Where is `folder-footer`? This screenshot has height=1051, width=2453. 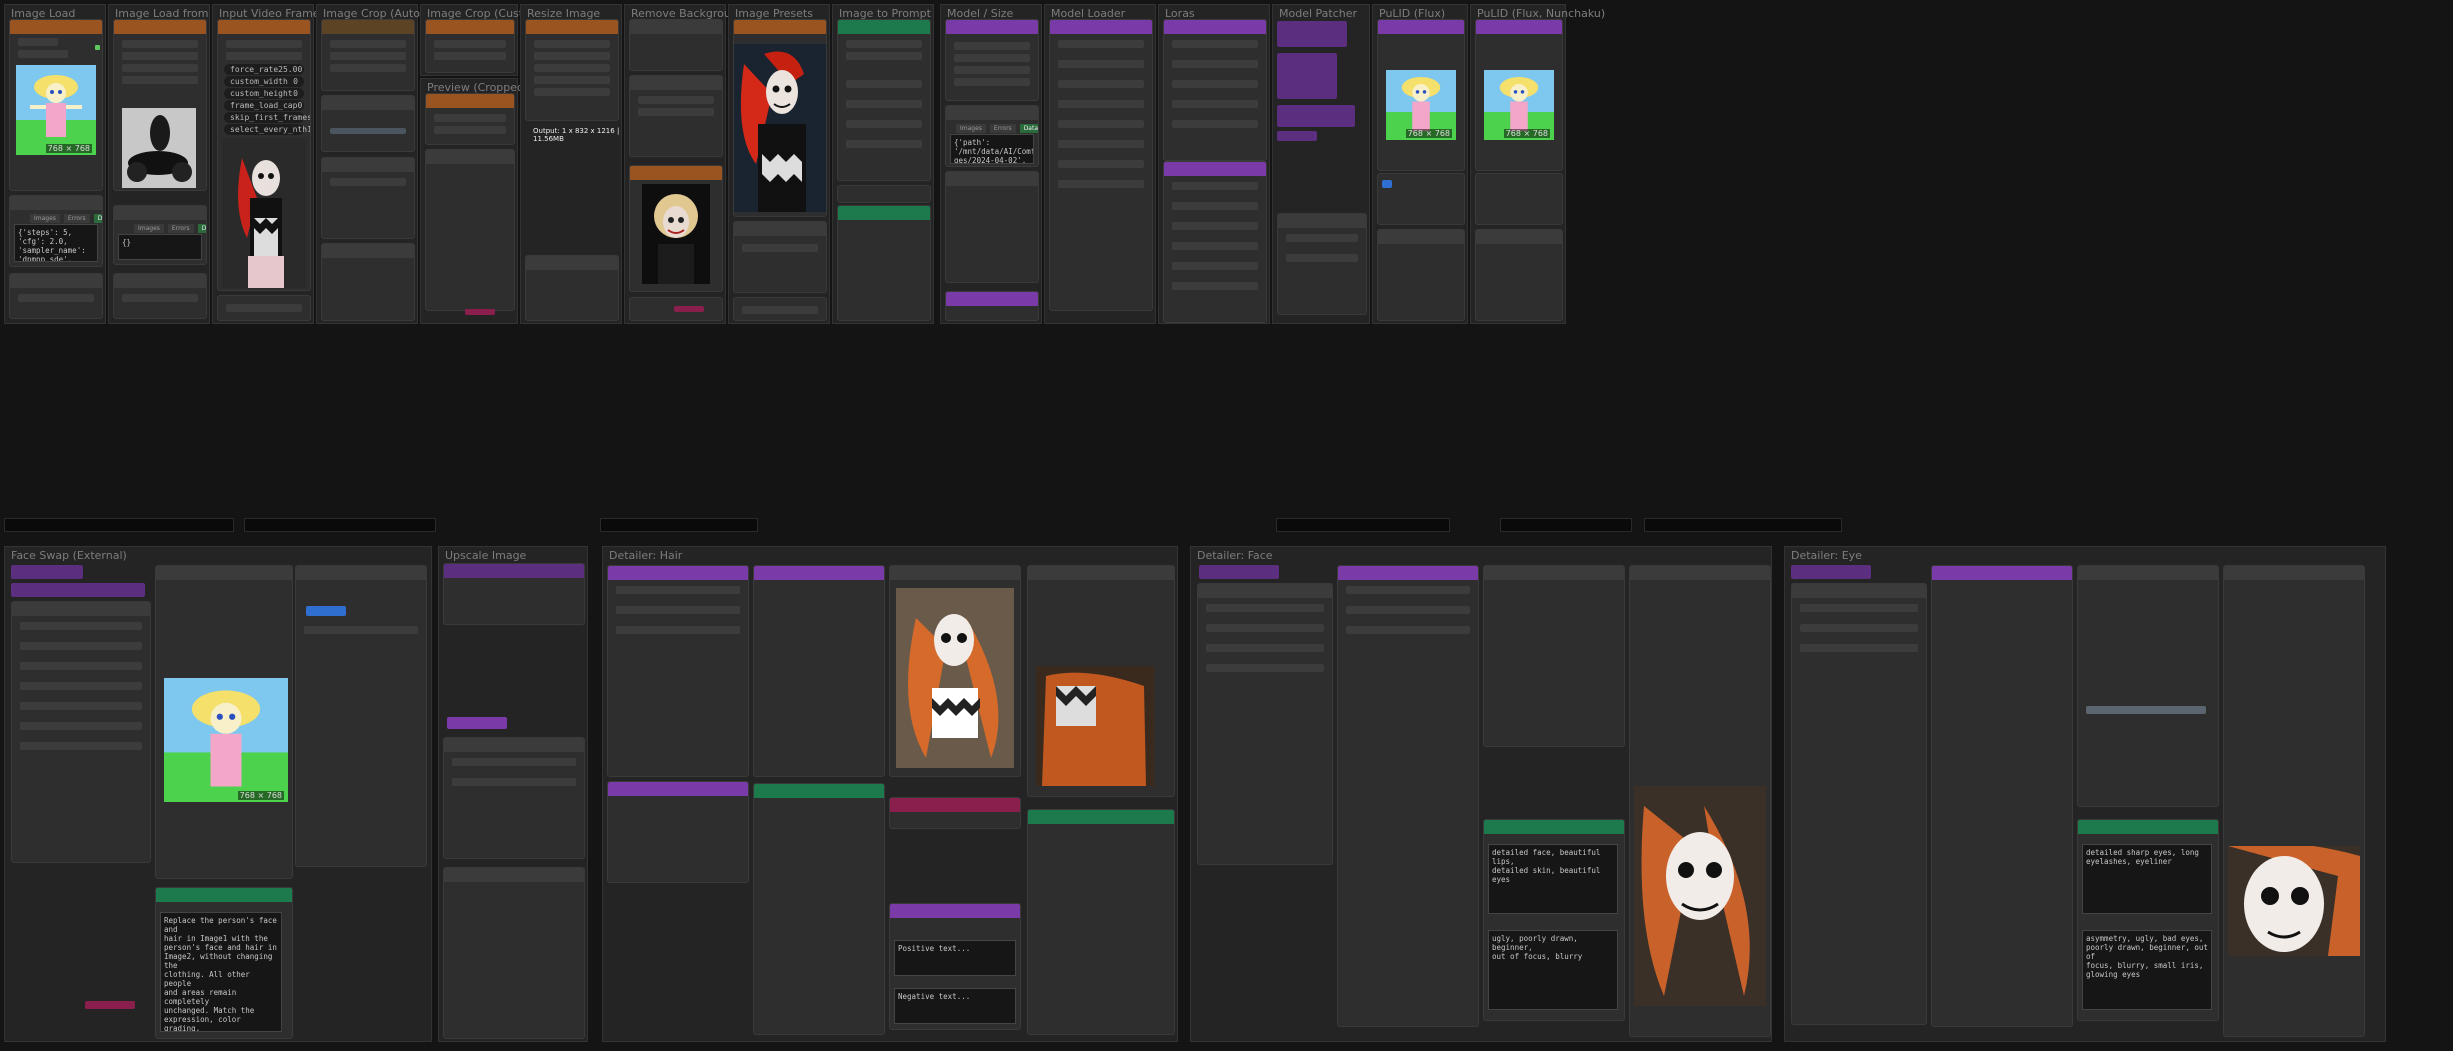
folder-footer is located at coordinates (160, 296).